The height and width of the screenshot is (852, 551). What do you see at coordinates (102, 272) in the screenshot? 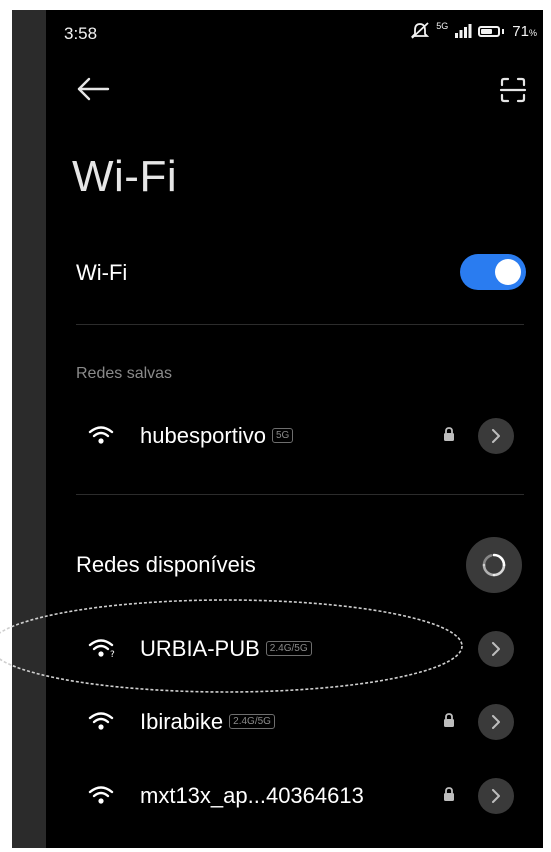
I see `wifi-toggle-label: Wi-Fi` at bounding box center [102, 272].